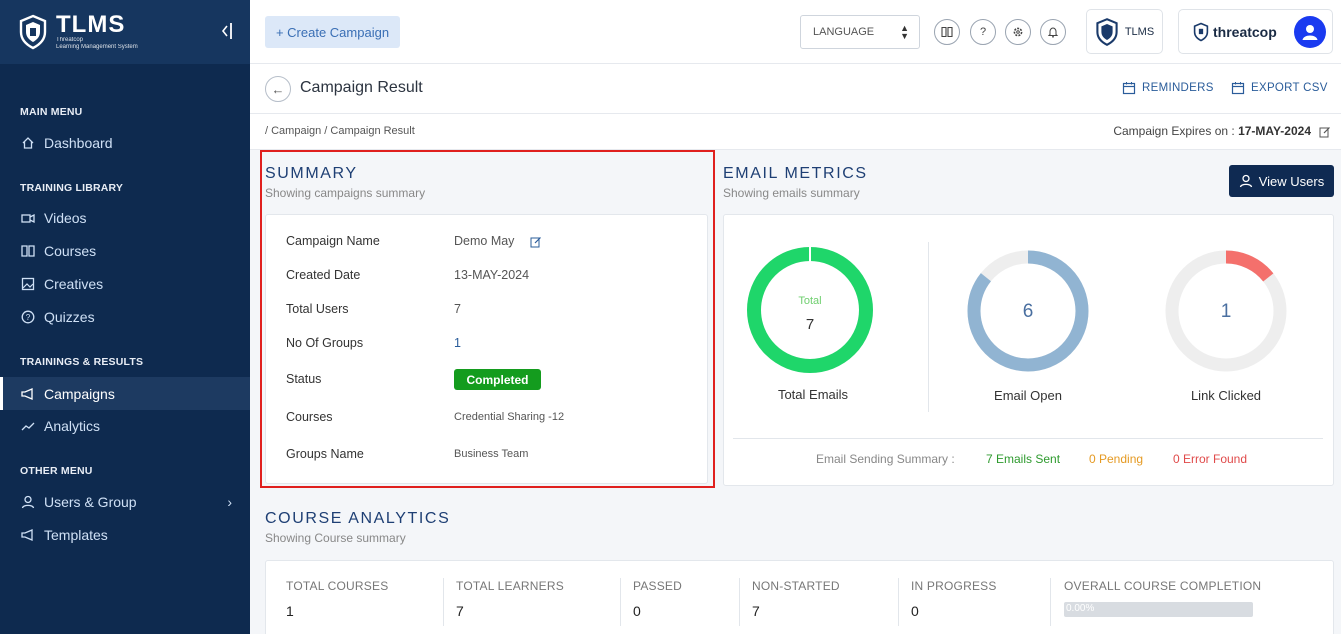 The width and height of the screenshot is (1341, 634). Describe the element at coordinates (844, 32) in the screenshot. I see `language-select-value: LANGUAGE` at that location.